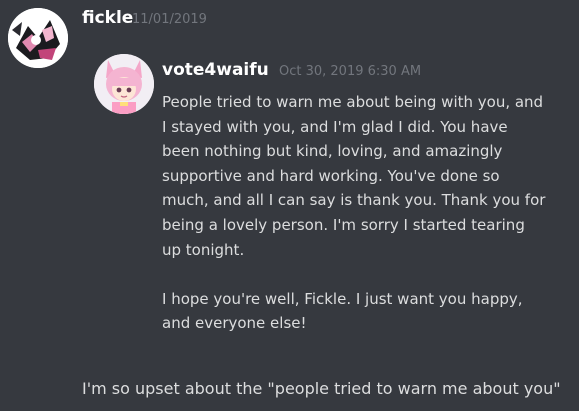  What do you see at coordinates (364, 274) in the screenshot?
I see `quoted-message-blank-line` at bounding box center [364, 274].